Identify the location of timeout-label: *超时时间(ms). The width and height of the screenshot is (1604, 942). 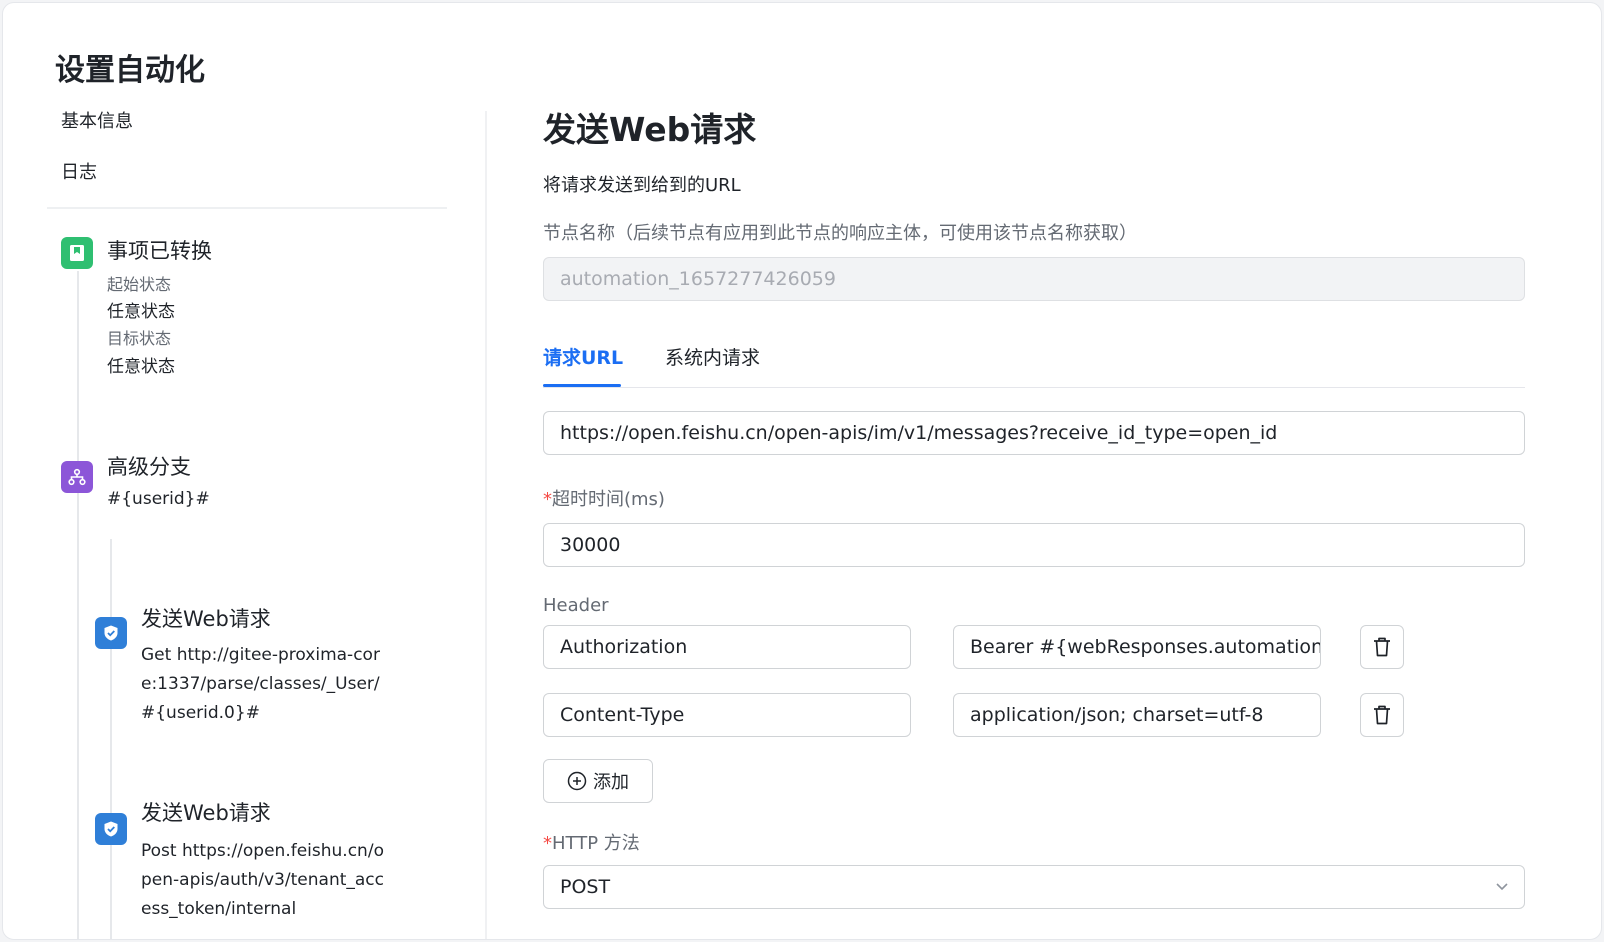
(604, 498).